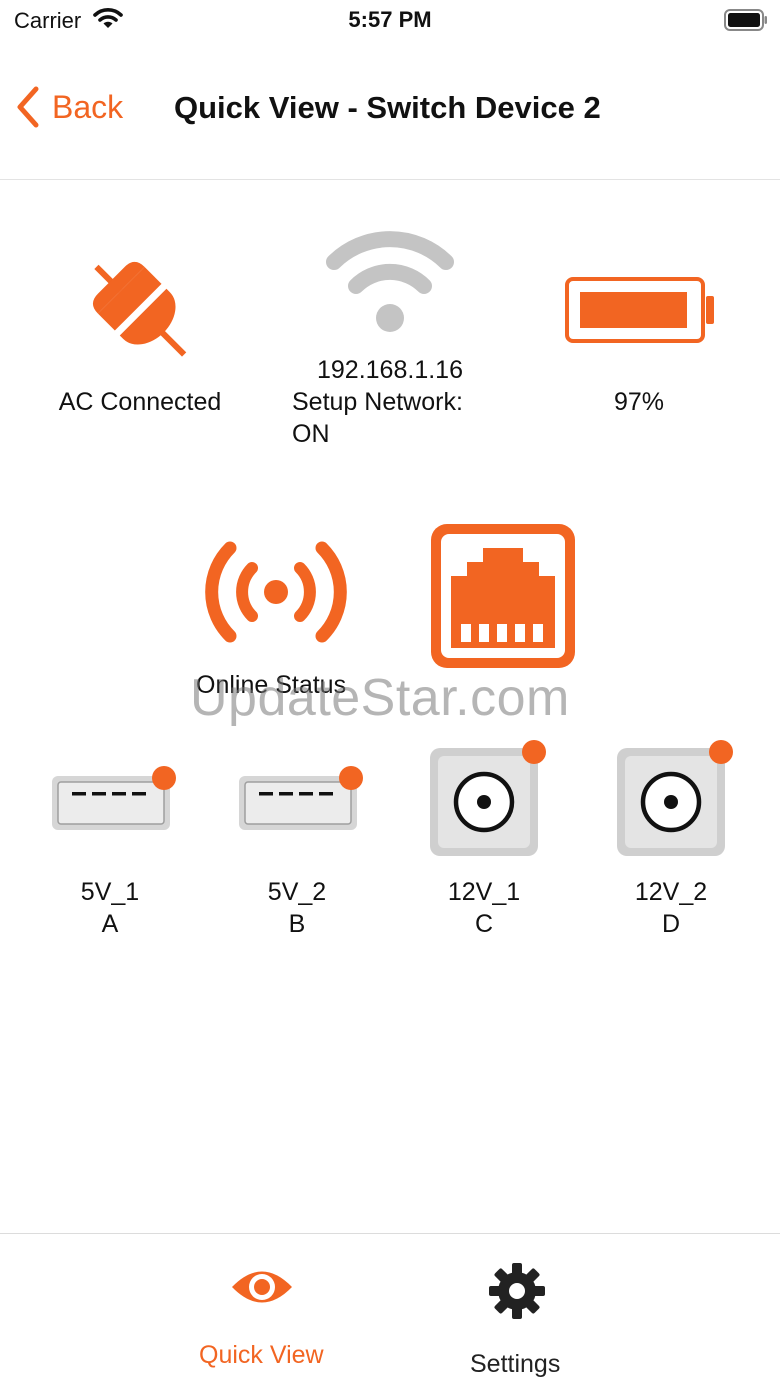  I want to click on eye-icon, so click(262, 1287).